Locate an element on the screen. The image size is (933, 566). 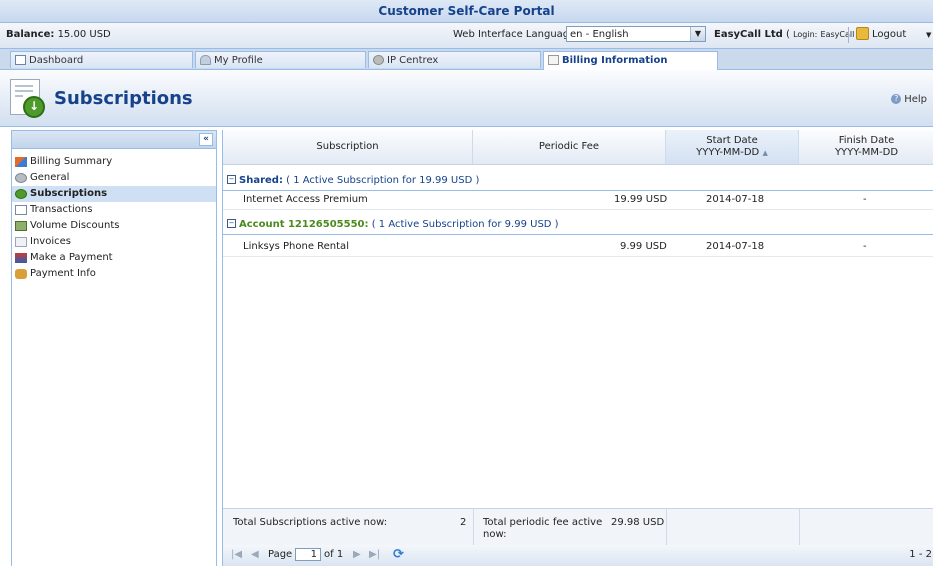
group-title: Shared: is located at coordinates (261, 180).